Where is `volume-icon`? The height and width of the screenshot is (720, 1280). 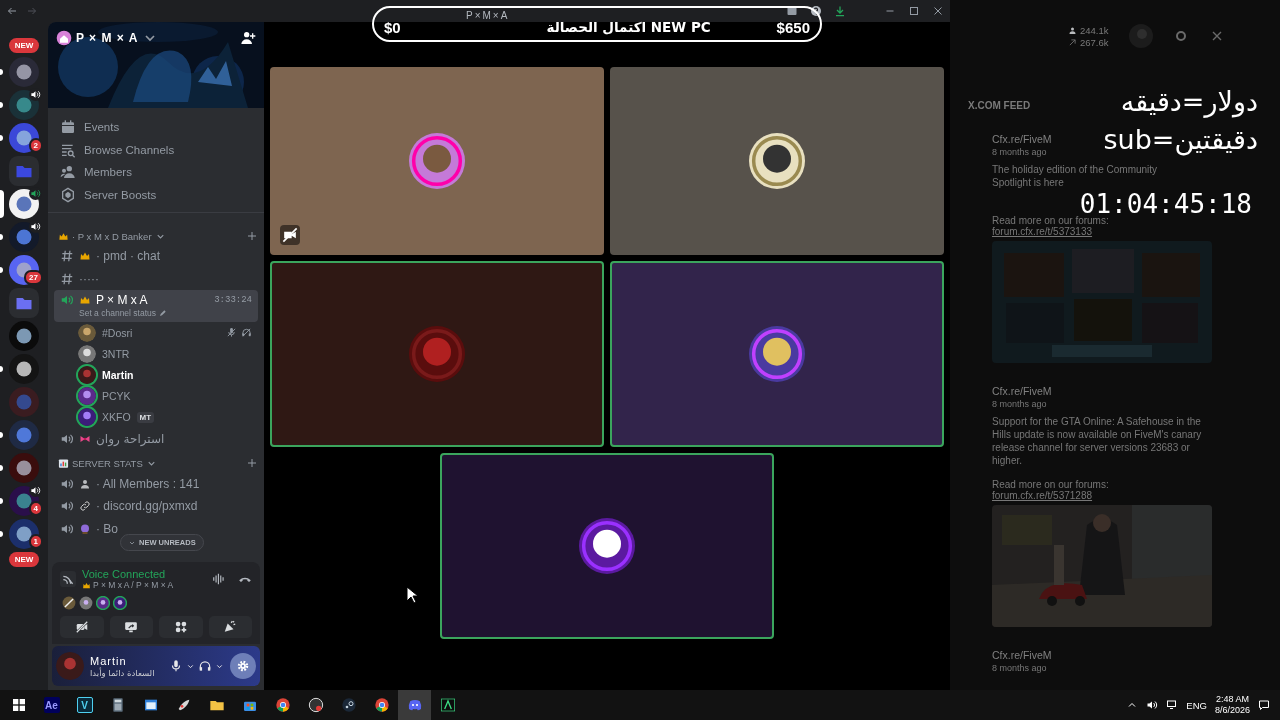
volume-icon is located at coordinates (1152, 705).